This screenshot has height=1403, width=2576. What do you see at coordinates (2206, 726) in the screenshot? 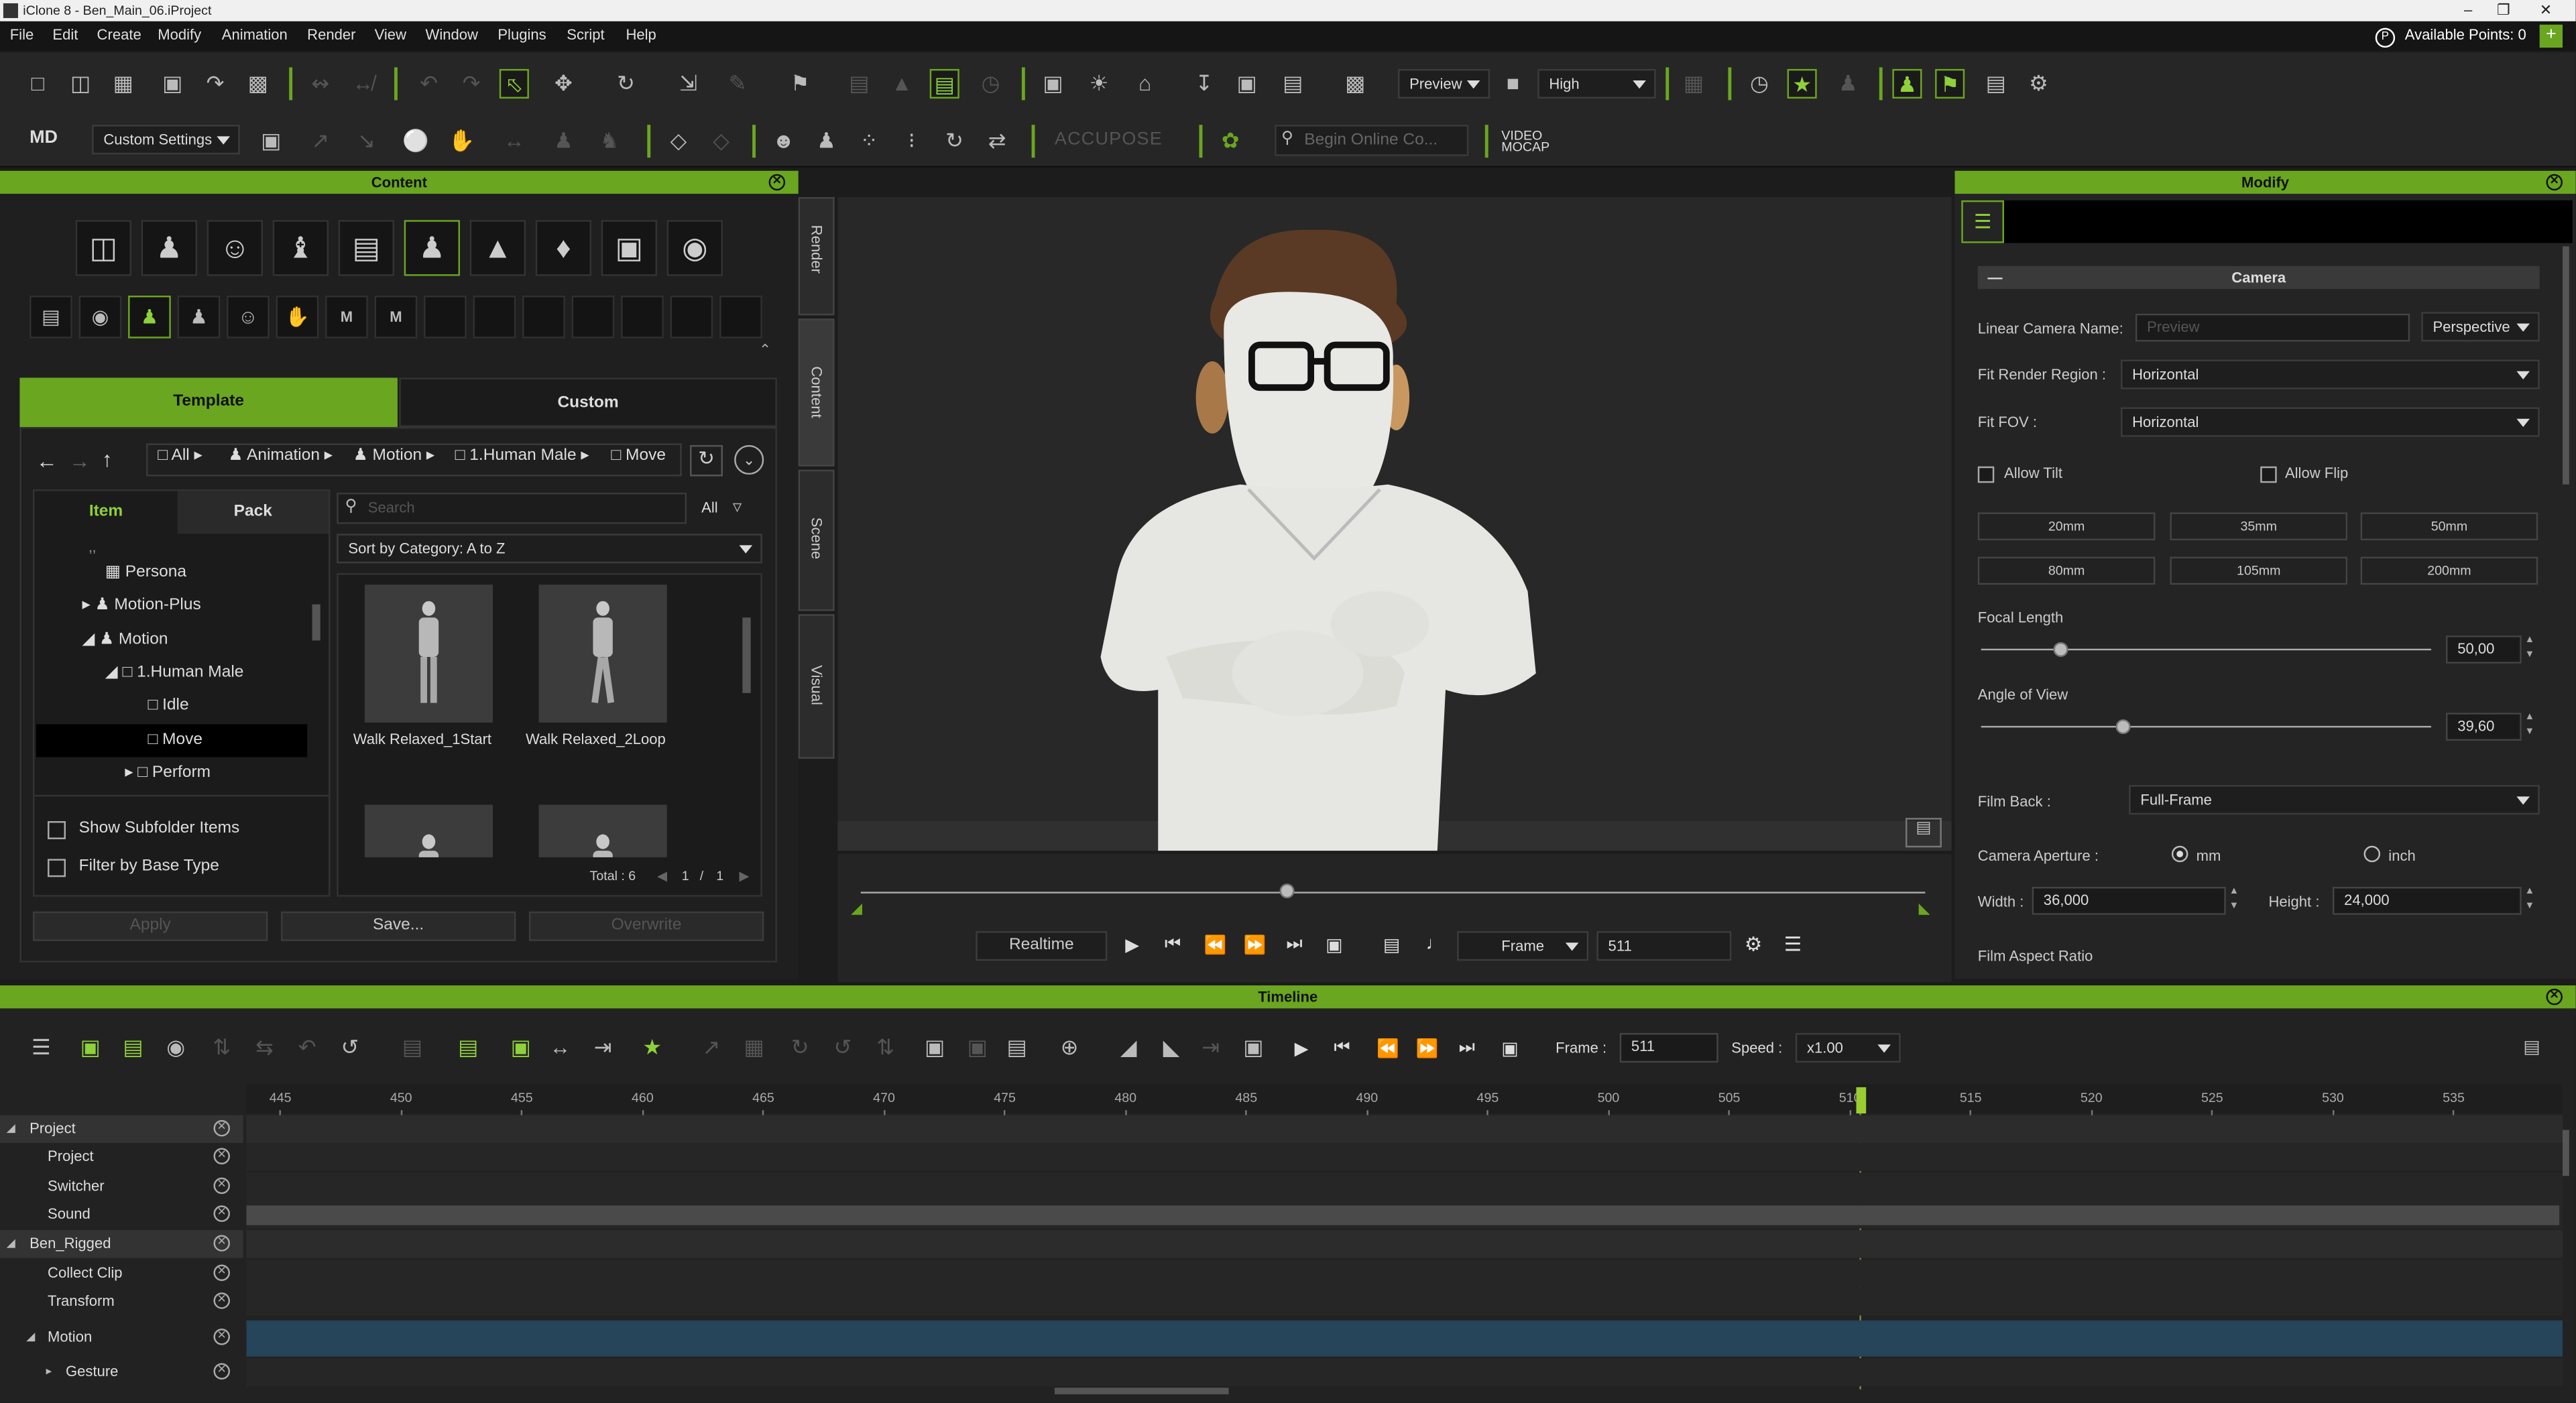
I see `angle-of-view-slider` at bounding box center [2206, 726].